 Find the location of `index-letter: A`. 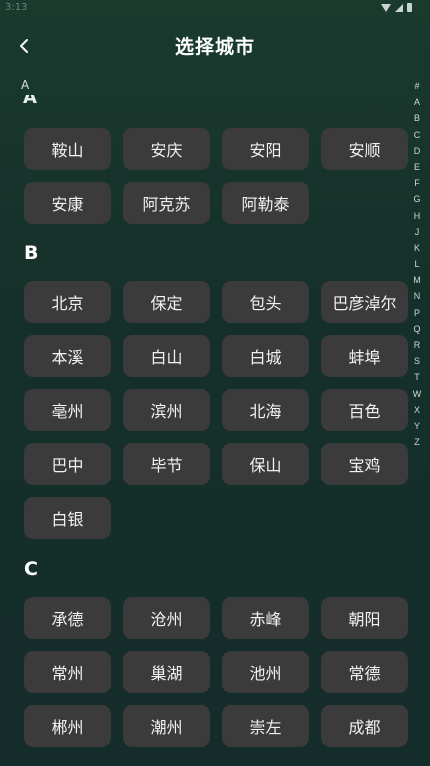

index-letter: A is located at coordinates (417, 102).